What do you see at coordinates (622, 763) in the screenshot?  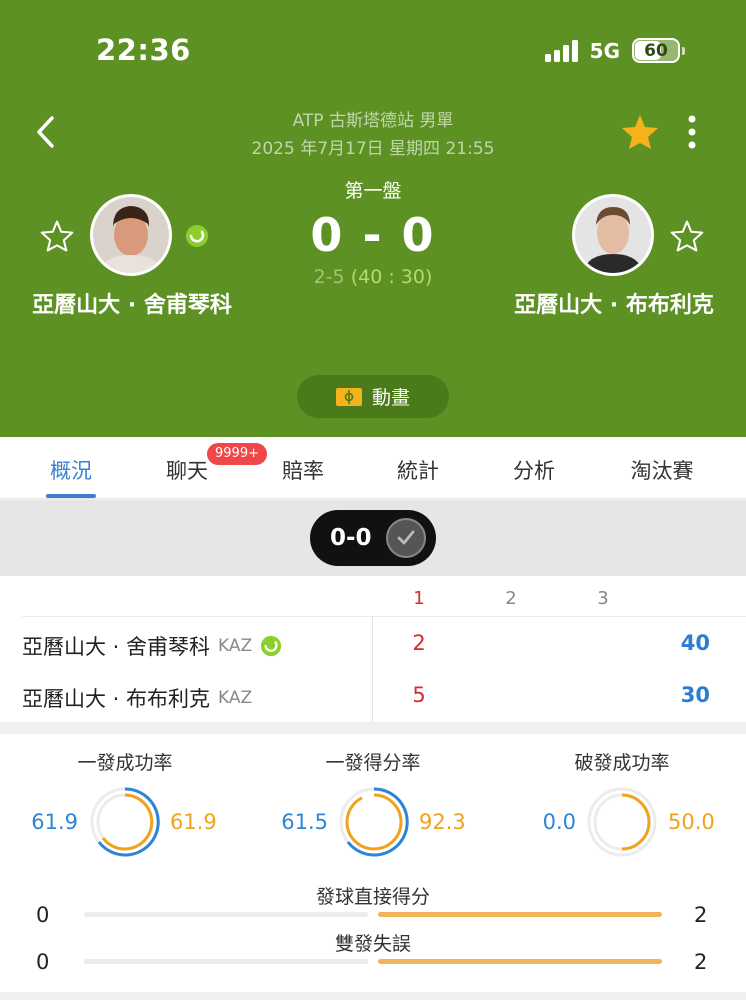 I see `stat-title: 破發成功率` at bounding box center [622, 763].